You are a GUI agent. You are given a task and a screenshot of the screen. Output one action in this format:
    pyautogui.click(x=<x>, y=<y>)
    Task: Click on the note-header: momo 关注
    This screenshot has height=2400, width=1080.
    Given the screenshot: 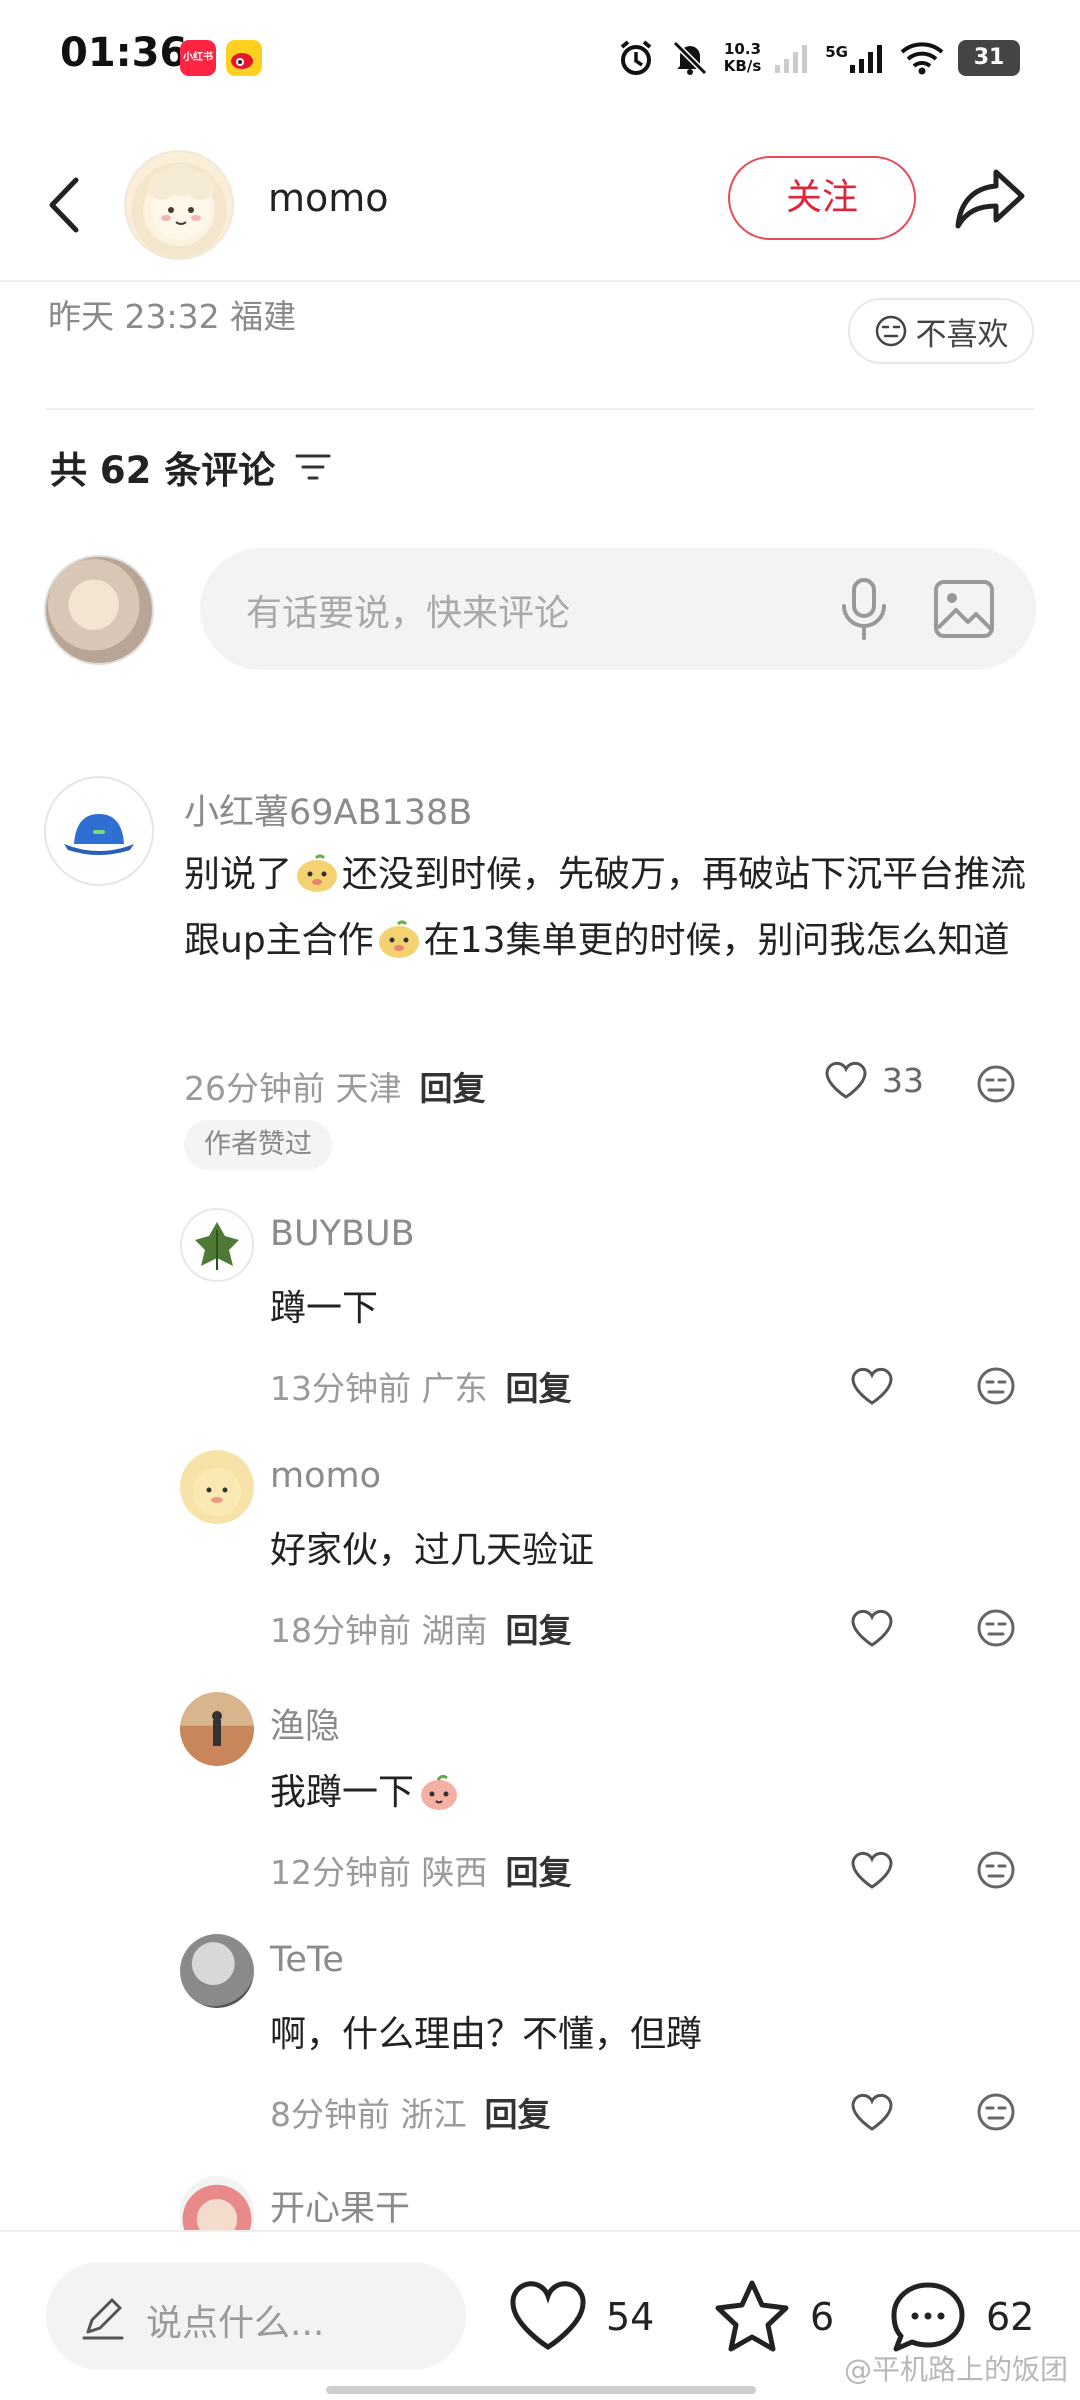 What is the action you would take?
    pyautogui.click(x=540, y=205)
    